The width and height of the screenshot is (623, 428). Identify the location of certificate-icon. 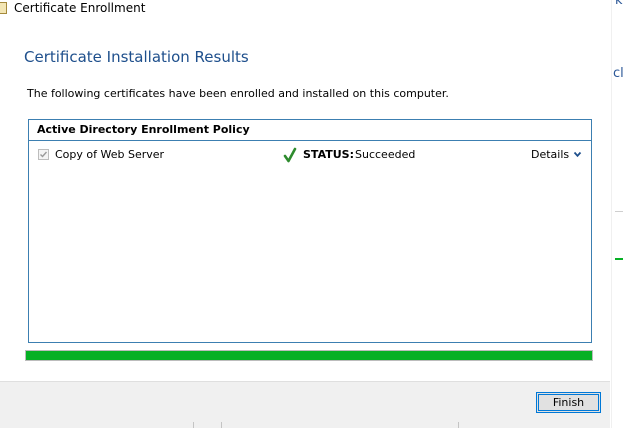
(3, 8).